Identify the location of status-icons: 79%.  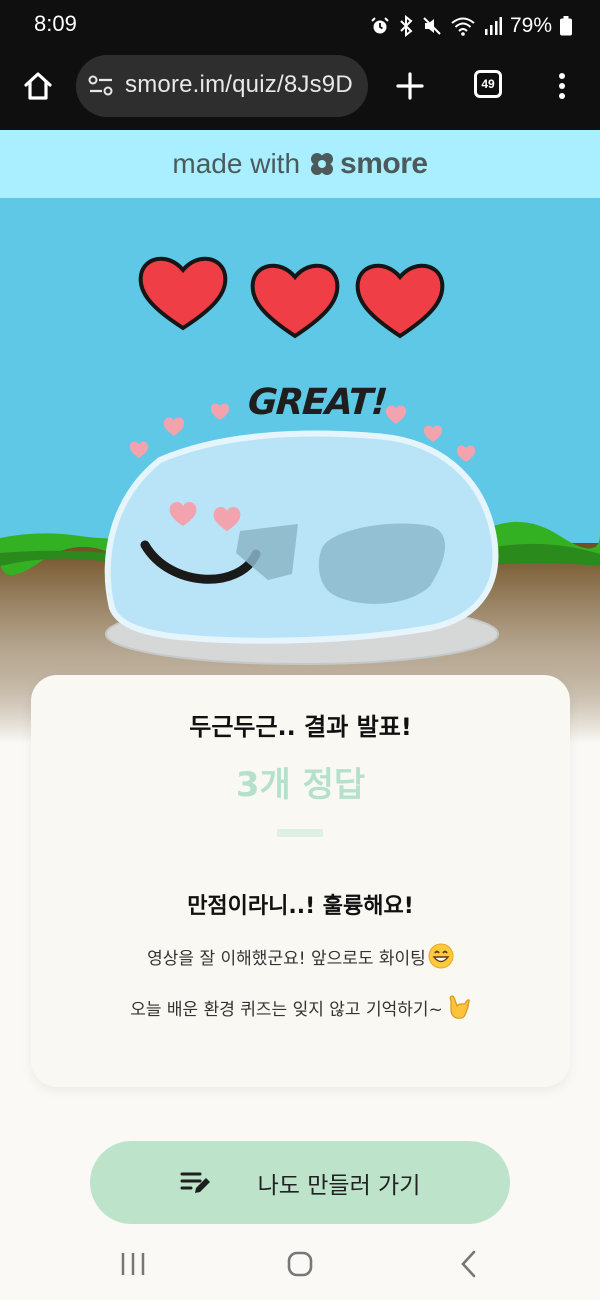
(471, 26).